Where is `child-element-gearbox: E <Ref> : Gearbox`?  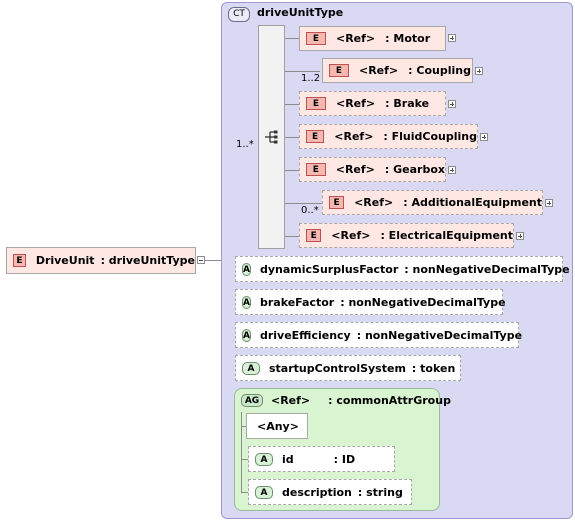
child-element-gearbox: E <Ref> : Gearbox is located at coordinates (372, 169).